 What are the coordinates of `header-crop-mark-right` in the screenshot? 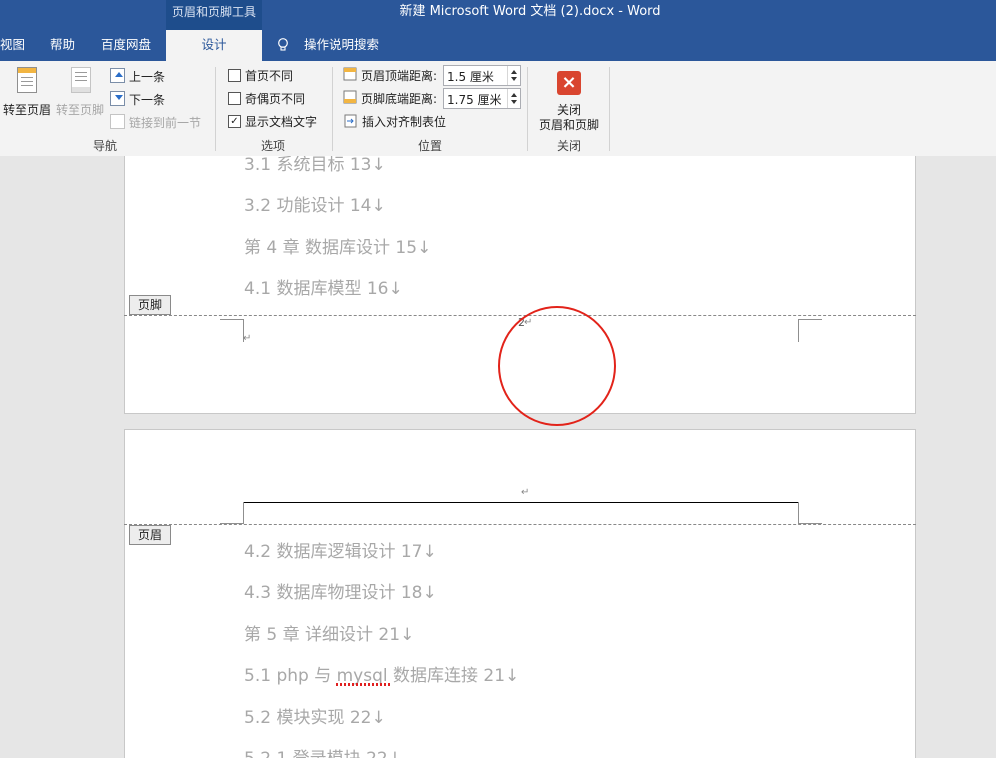 It's located at (810, 513).